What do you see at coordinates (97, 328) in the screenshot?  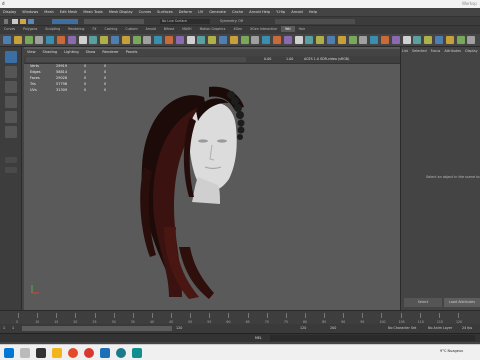 I see `range-bar` at bounding box center [97, 328].